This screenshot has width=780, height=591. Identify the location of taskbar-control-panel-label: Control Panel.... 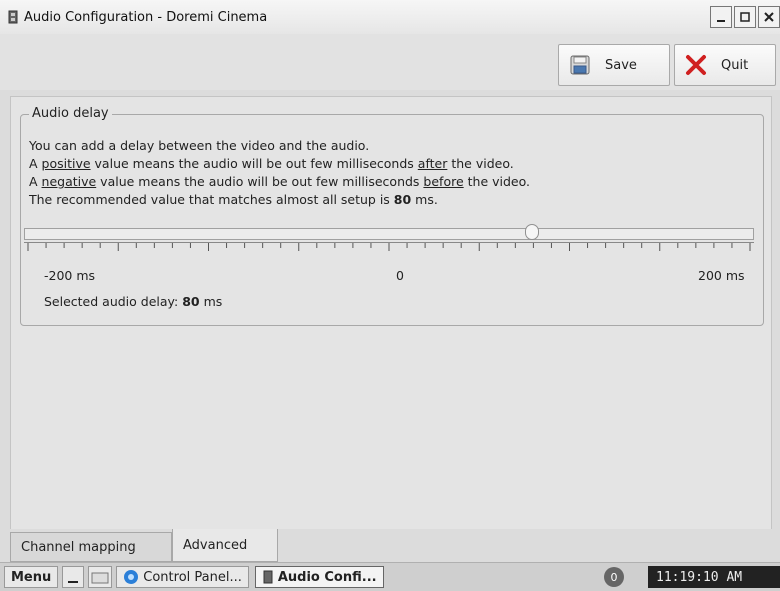
(192, 577).